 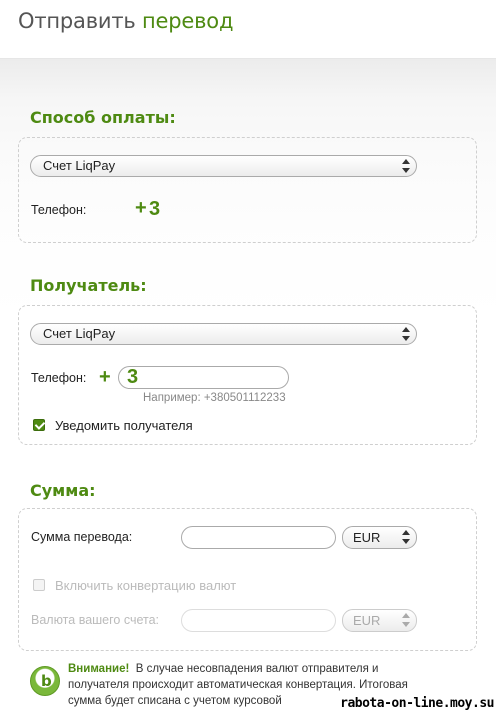 I want to click on payment-method-value: Счет LiqPay, so click(x=79, y=165).